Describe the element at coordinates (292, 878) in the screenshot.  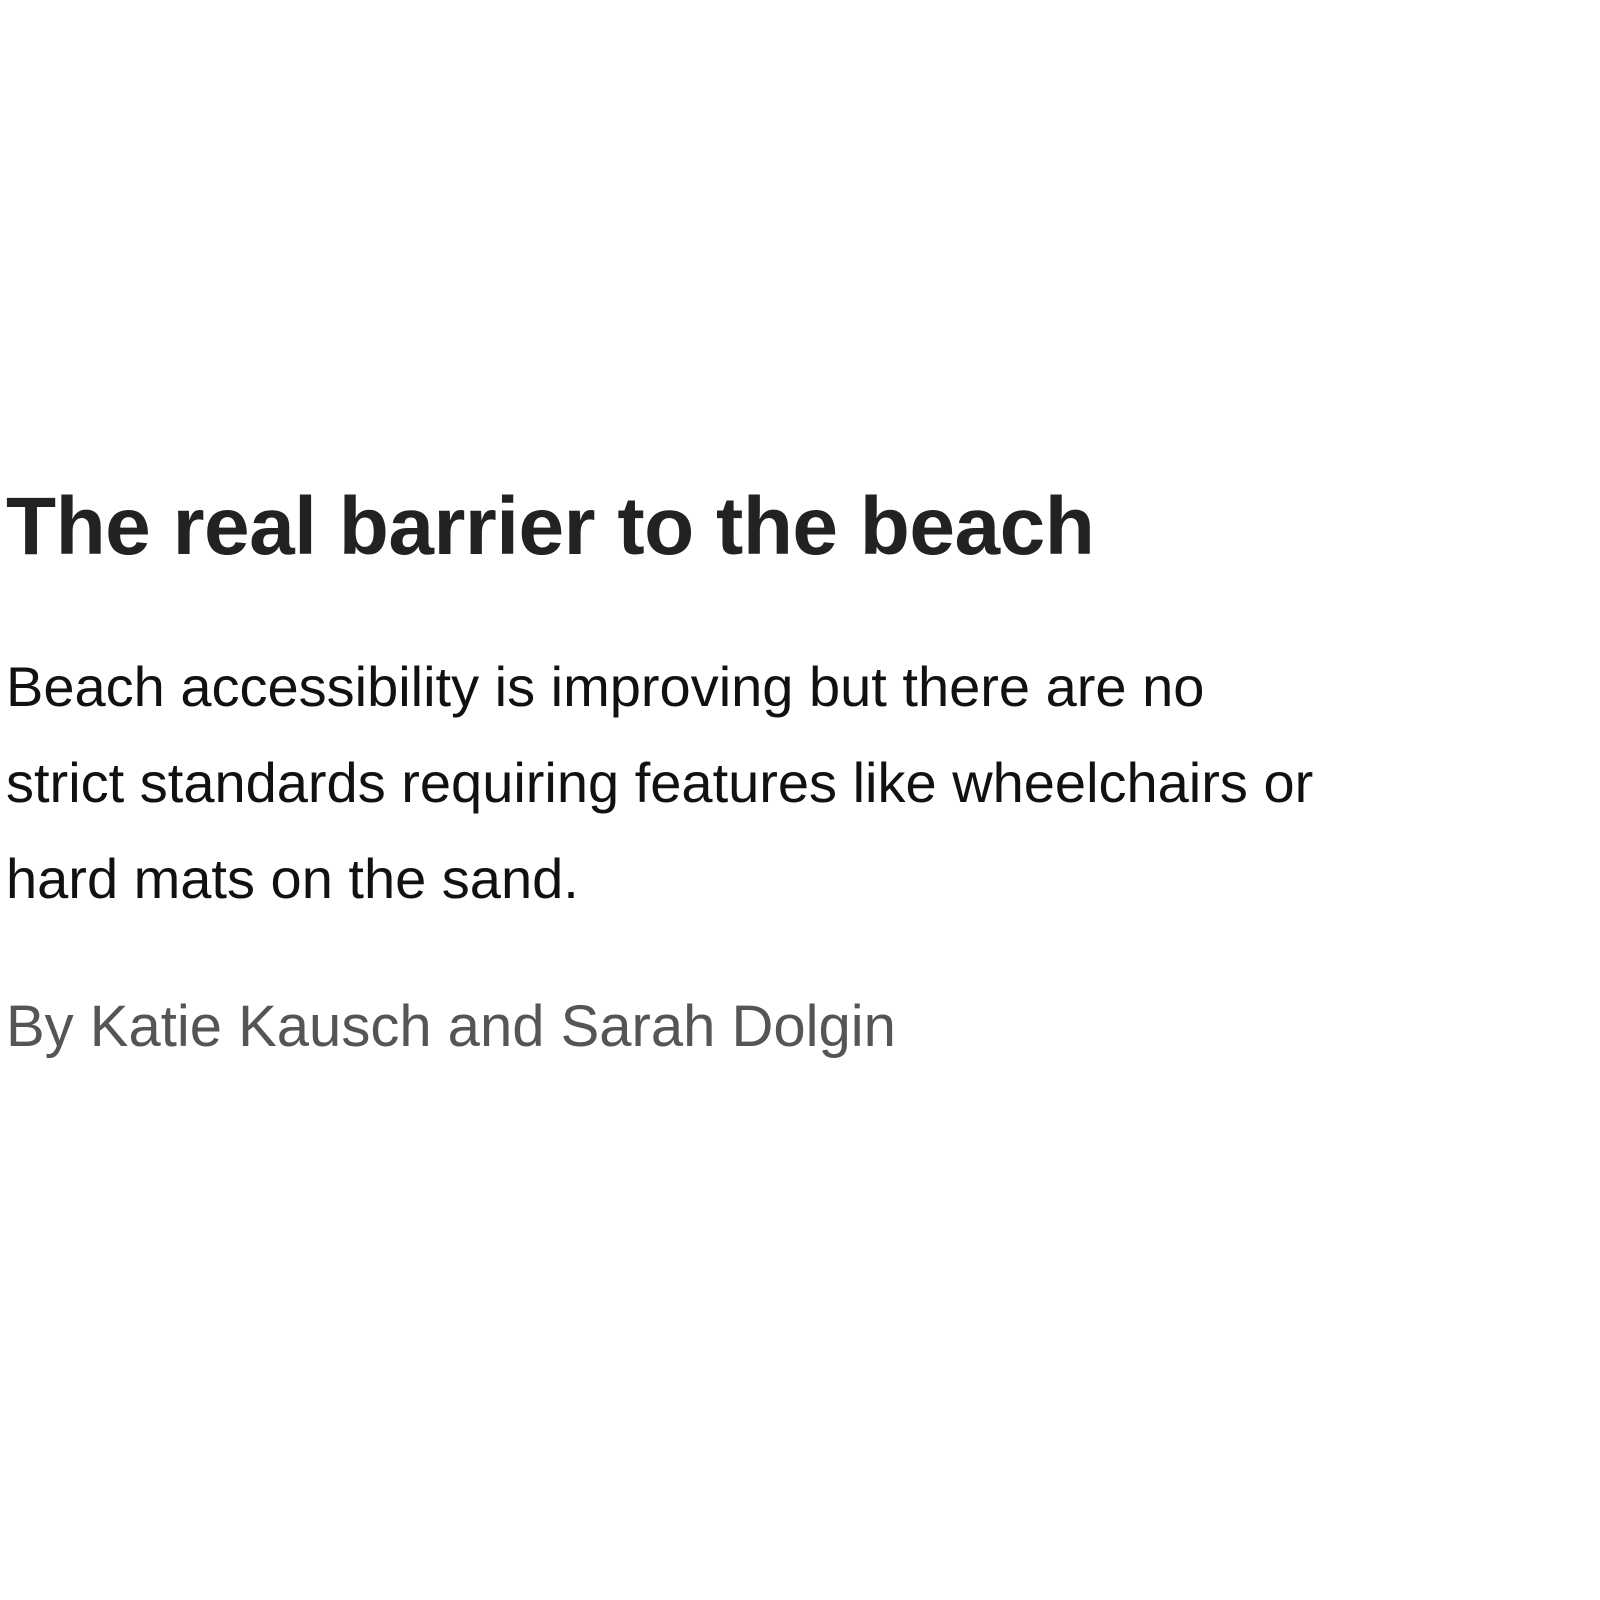
I see `dek-line: hard mats on the sand.` at that location.